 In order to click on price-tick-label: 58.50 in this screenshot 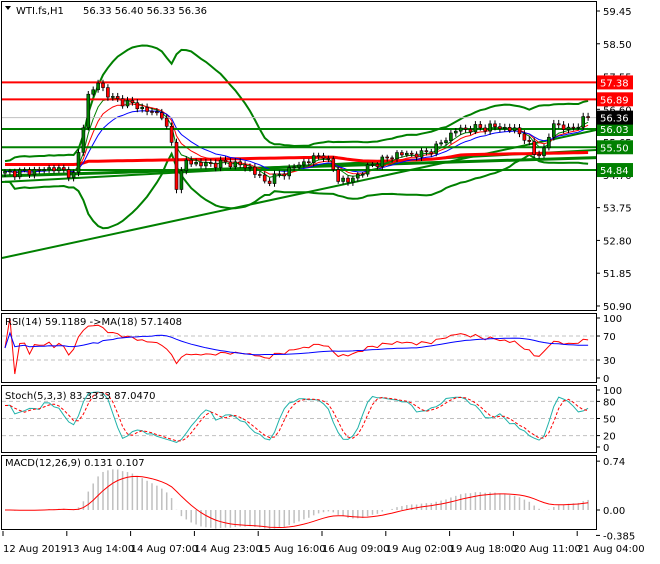, I will do `click(617, 45)`.